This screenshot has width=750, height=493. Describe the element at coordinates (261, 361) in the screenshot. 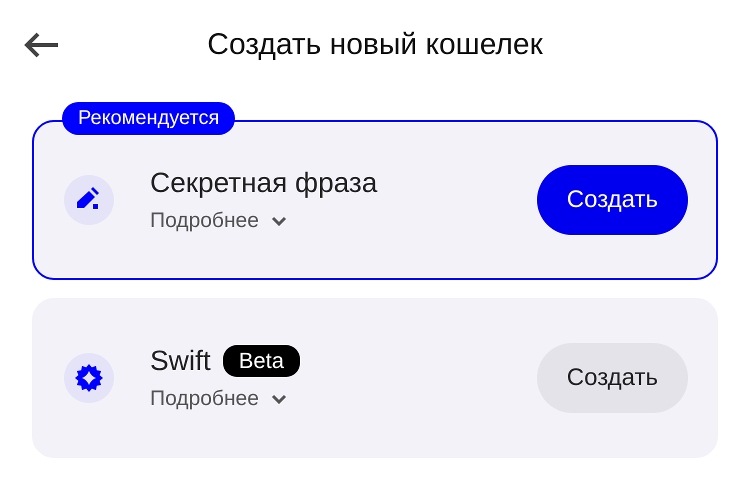

I see `beta-tag: Beta` at that location.